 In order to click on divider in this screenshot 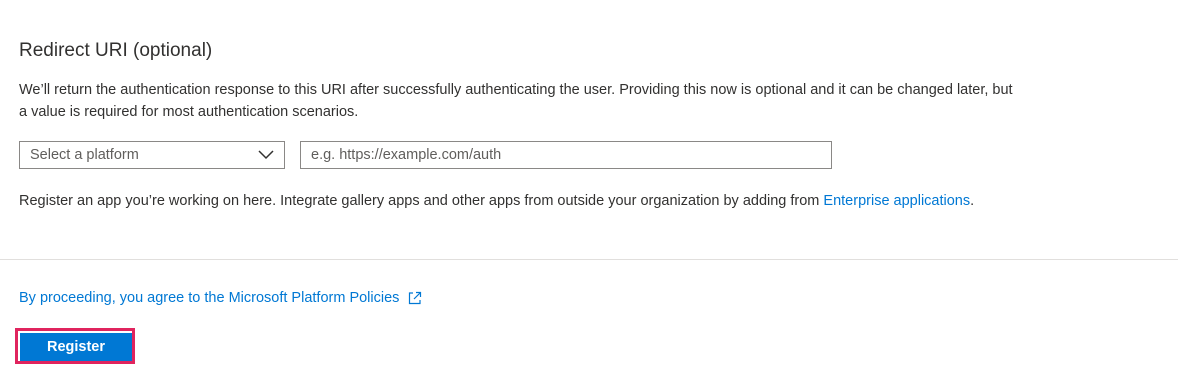, I will do `click(589, 259)`.